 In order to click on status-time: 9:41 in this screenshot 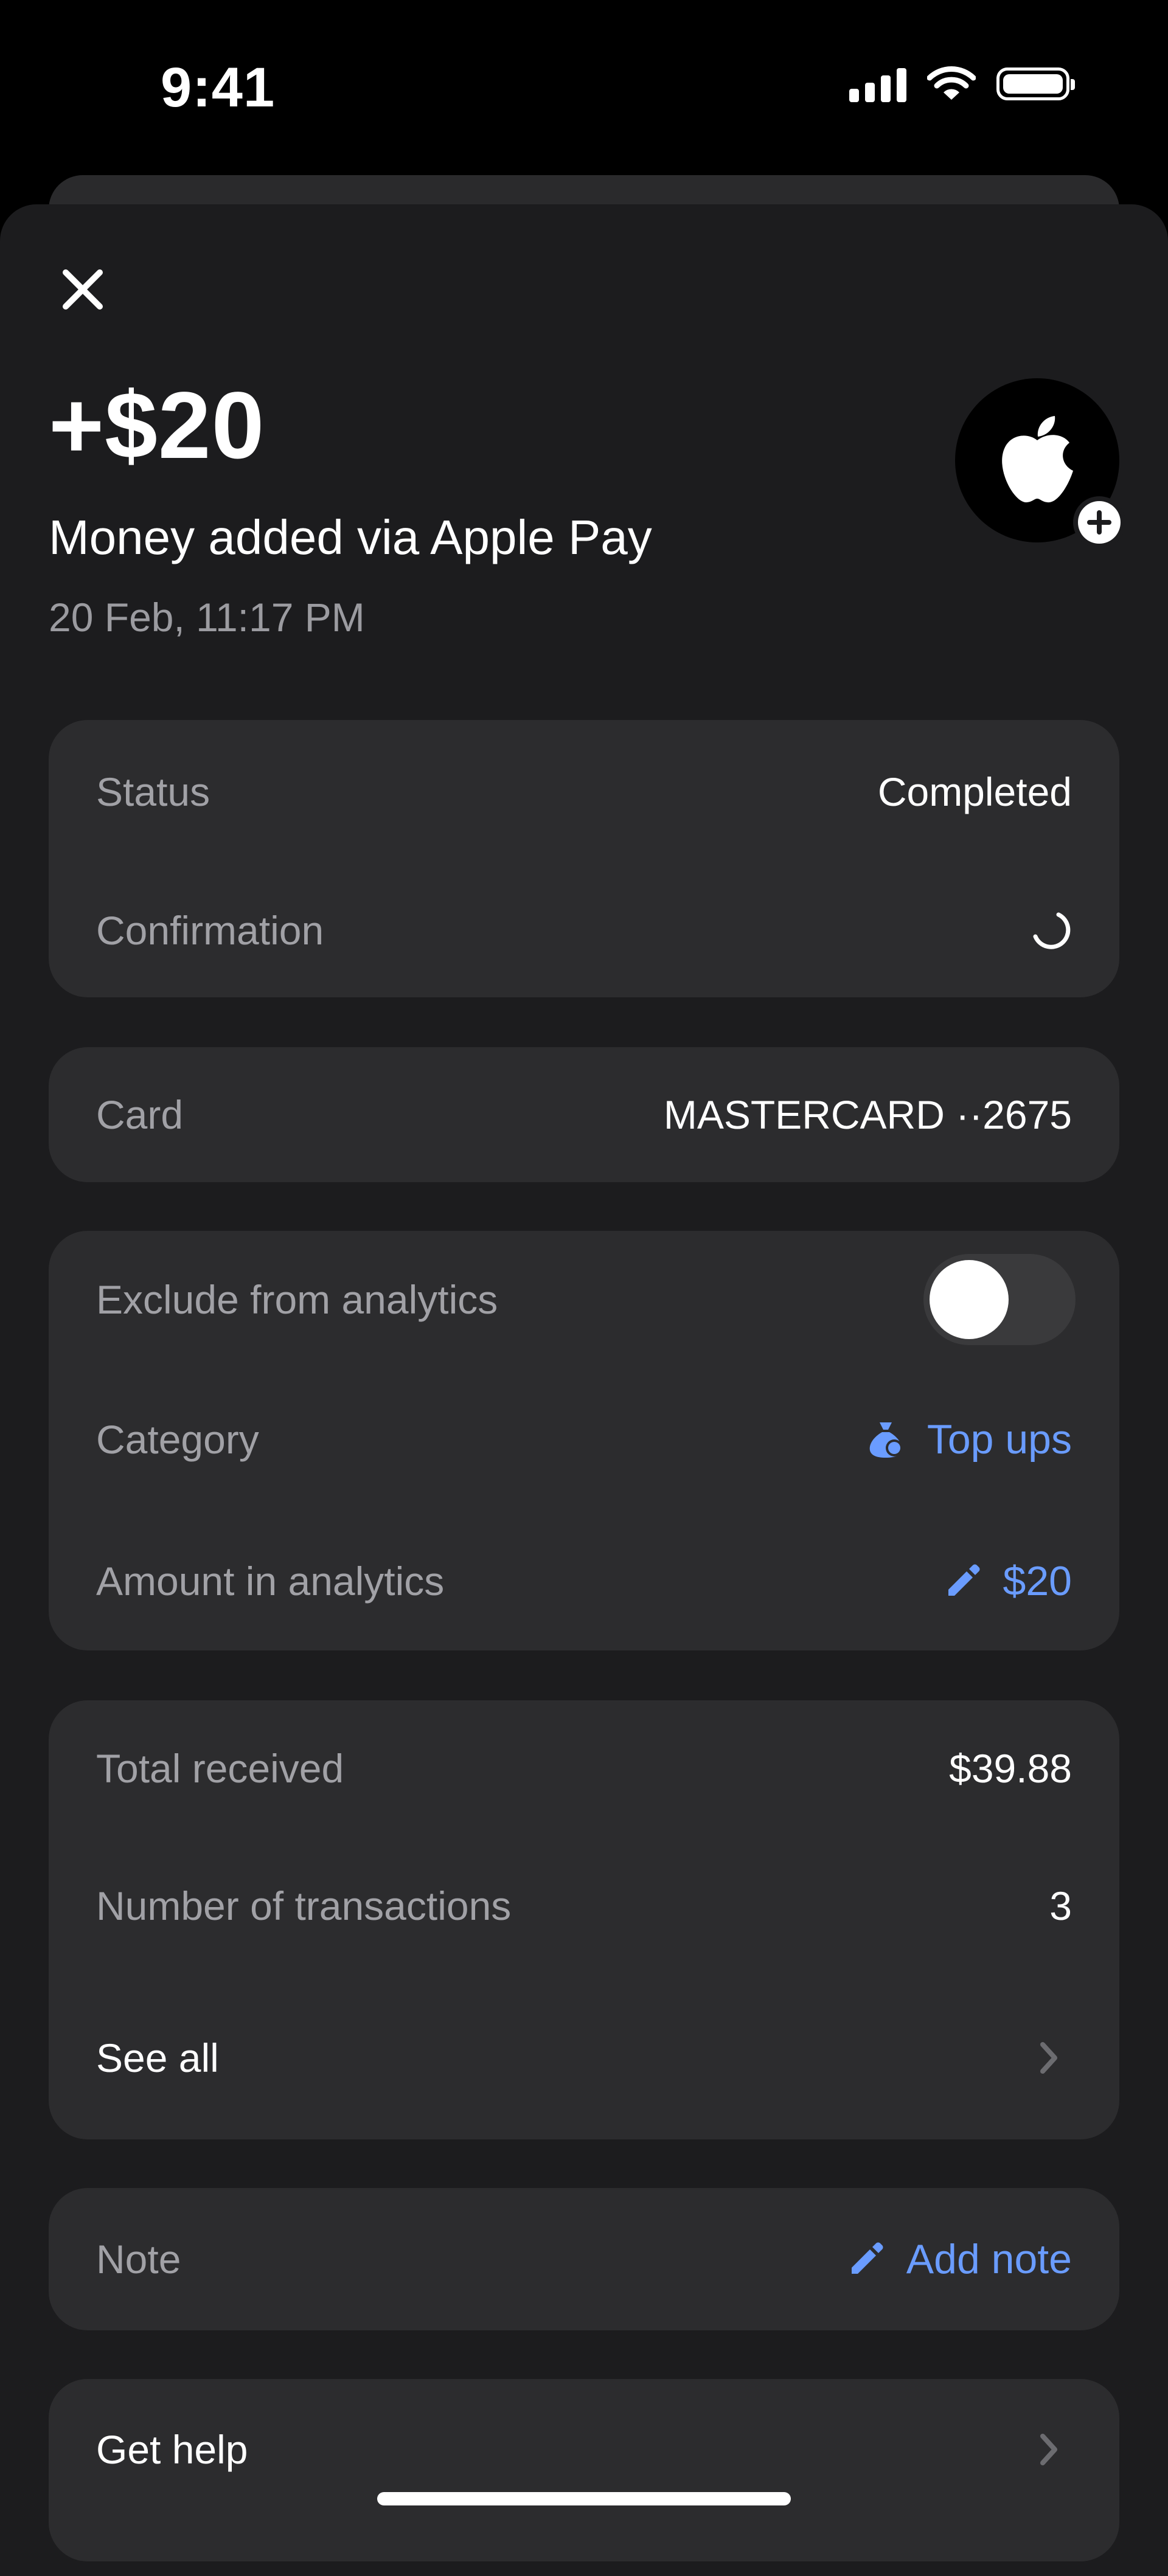, I will do `click(218, 88)`.